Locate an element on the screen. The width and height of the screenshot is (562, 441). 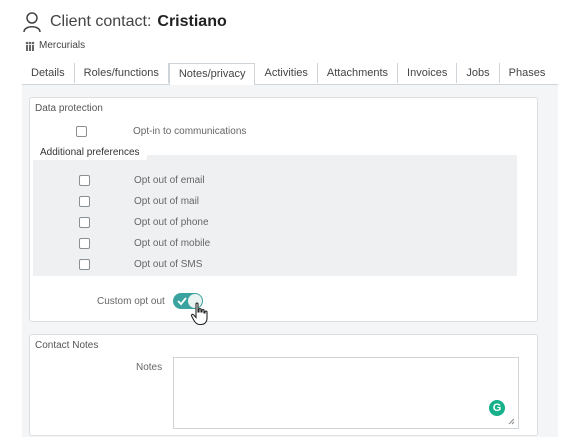
opt-out-sms-checkbox is located at coordinates (84, 264).